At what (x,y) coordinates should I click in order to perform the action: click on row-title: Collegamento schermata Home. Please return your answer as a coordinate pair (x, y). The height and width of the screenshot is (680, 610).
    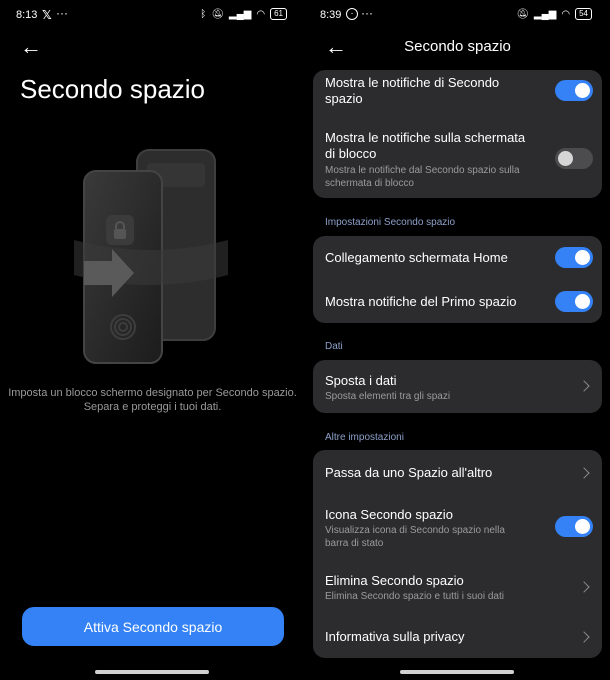
    Looking at the image, I should click on (416, 257).